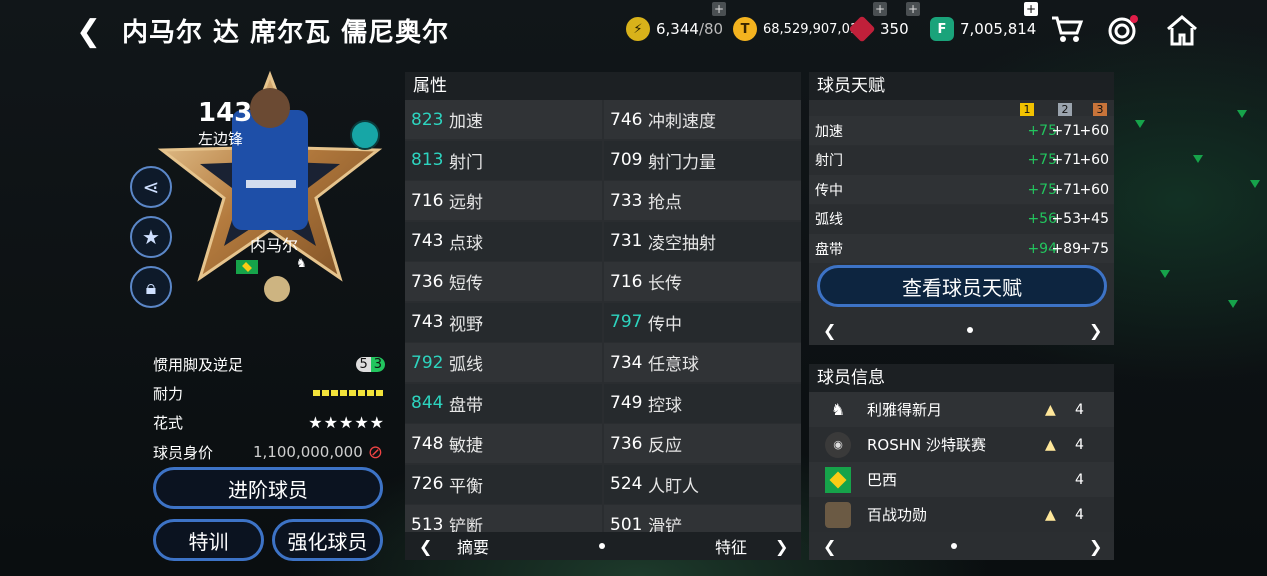  Describe the element at coordinates (838, 409) in the screenshot. I see `al-hilal-crest-icon: ♞` at that location.